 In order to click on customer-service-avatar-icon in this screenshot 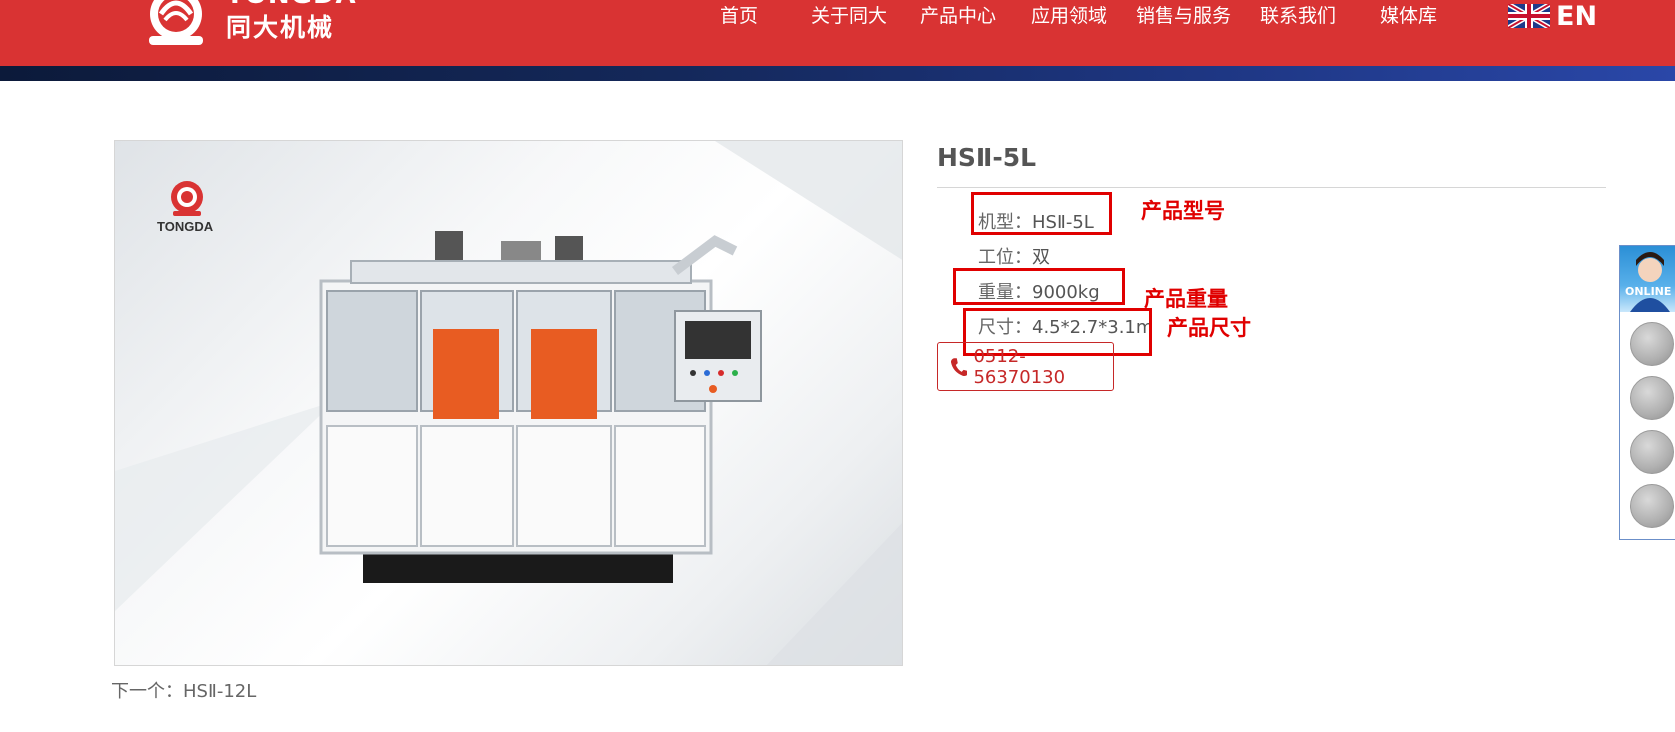, I will do `click(1650, 282)`.